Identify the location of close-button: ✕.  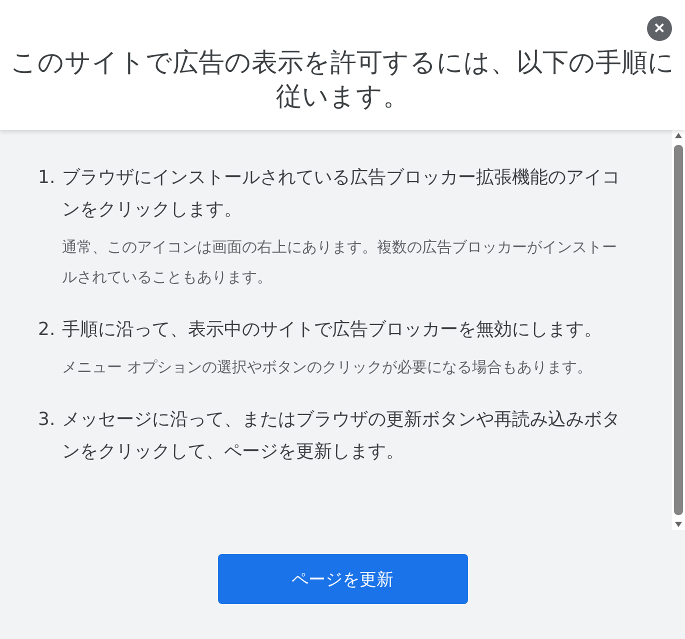
(659, 28).